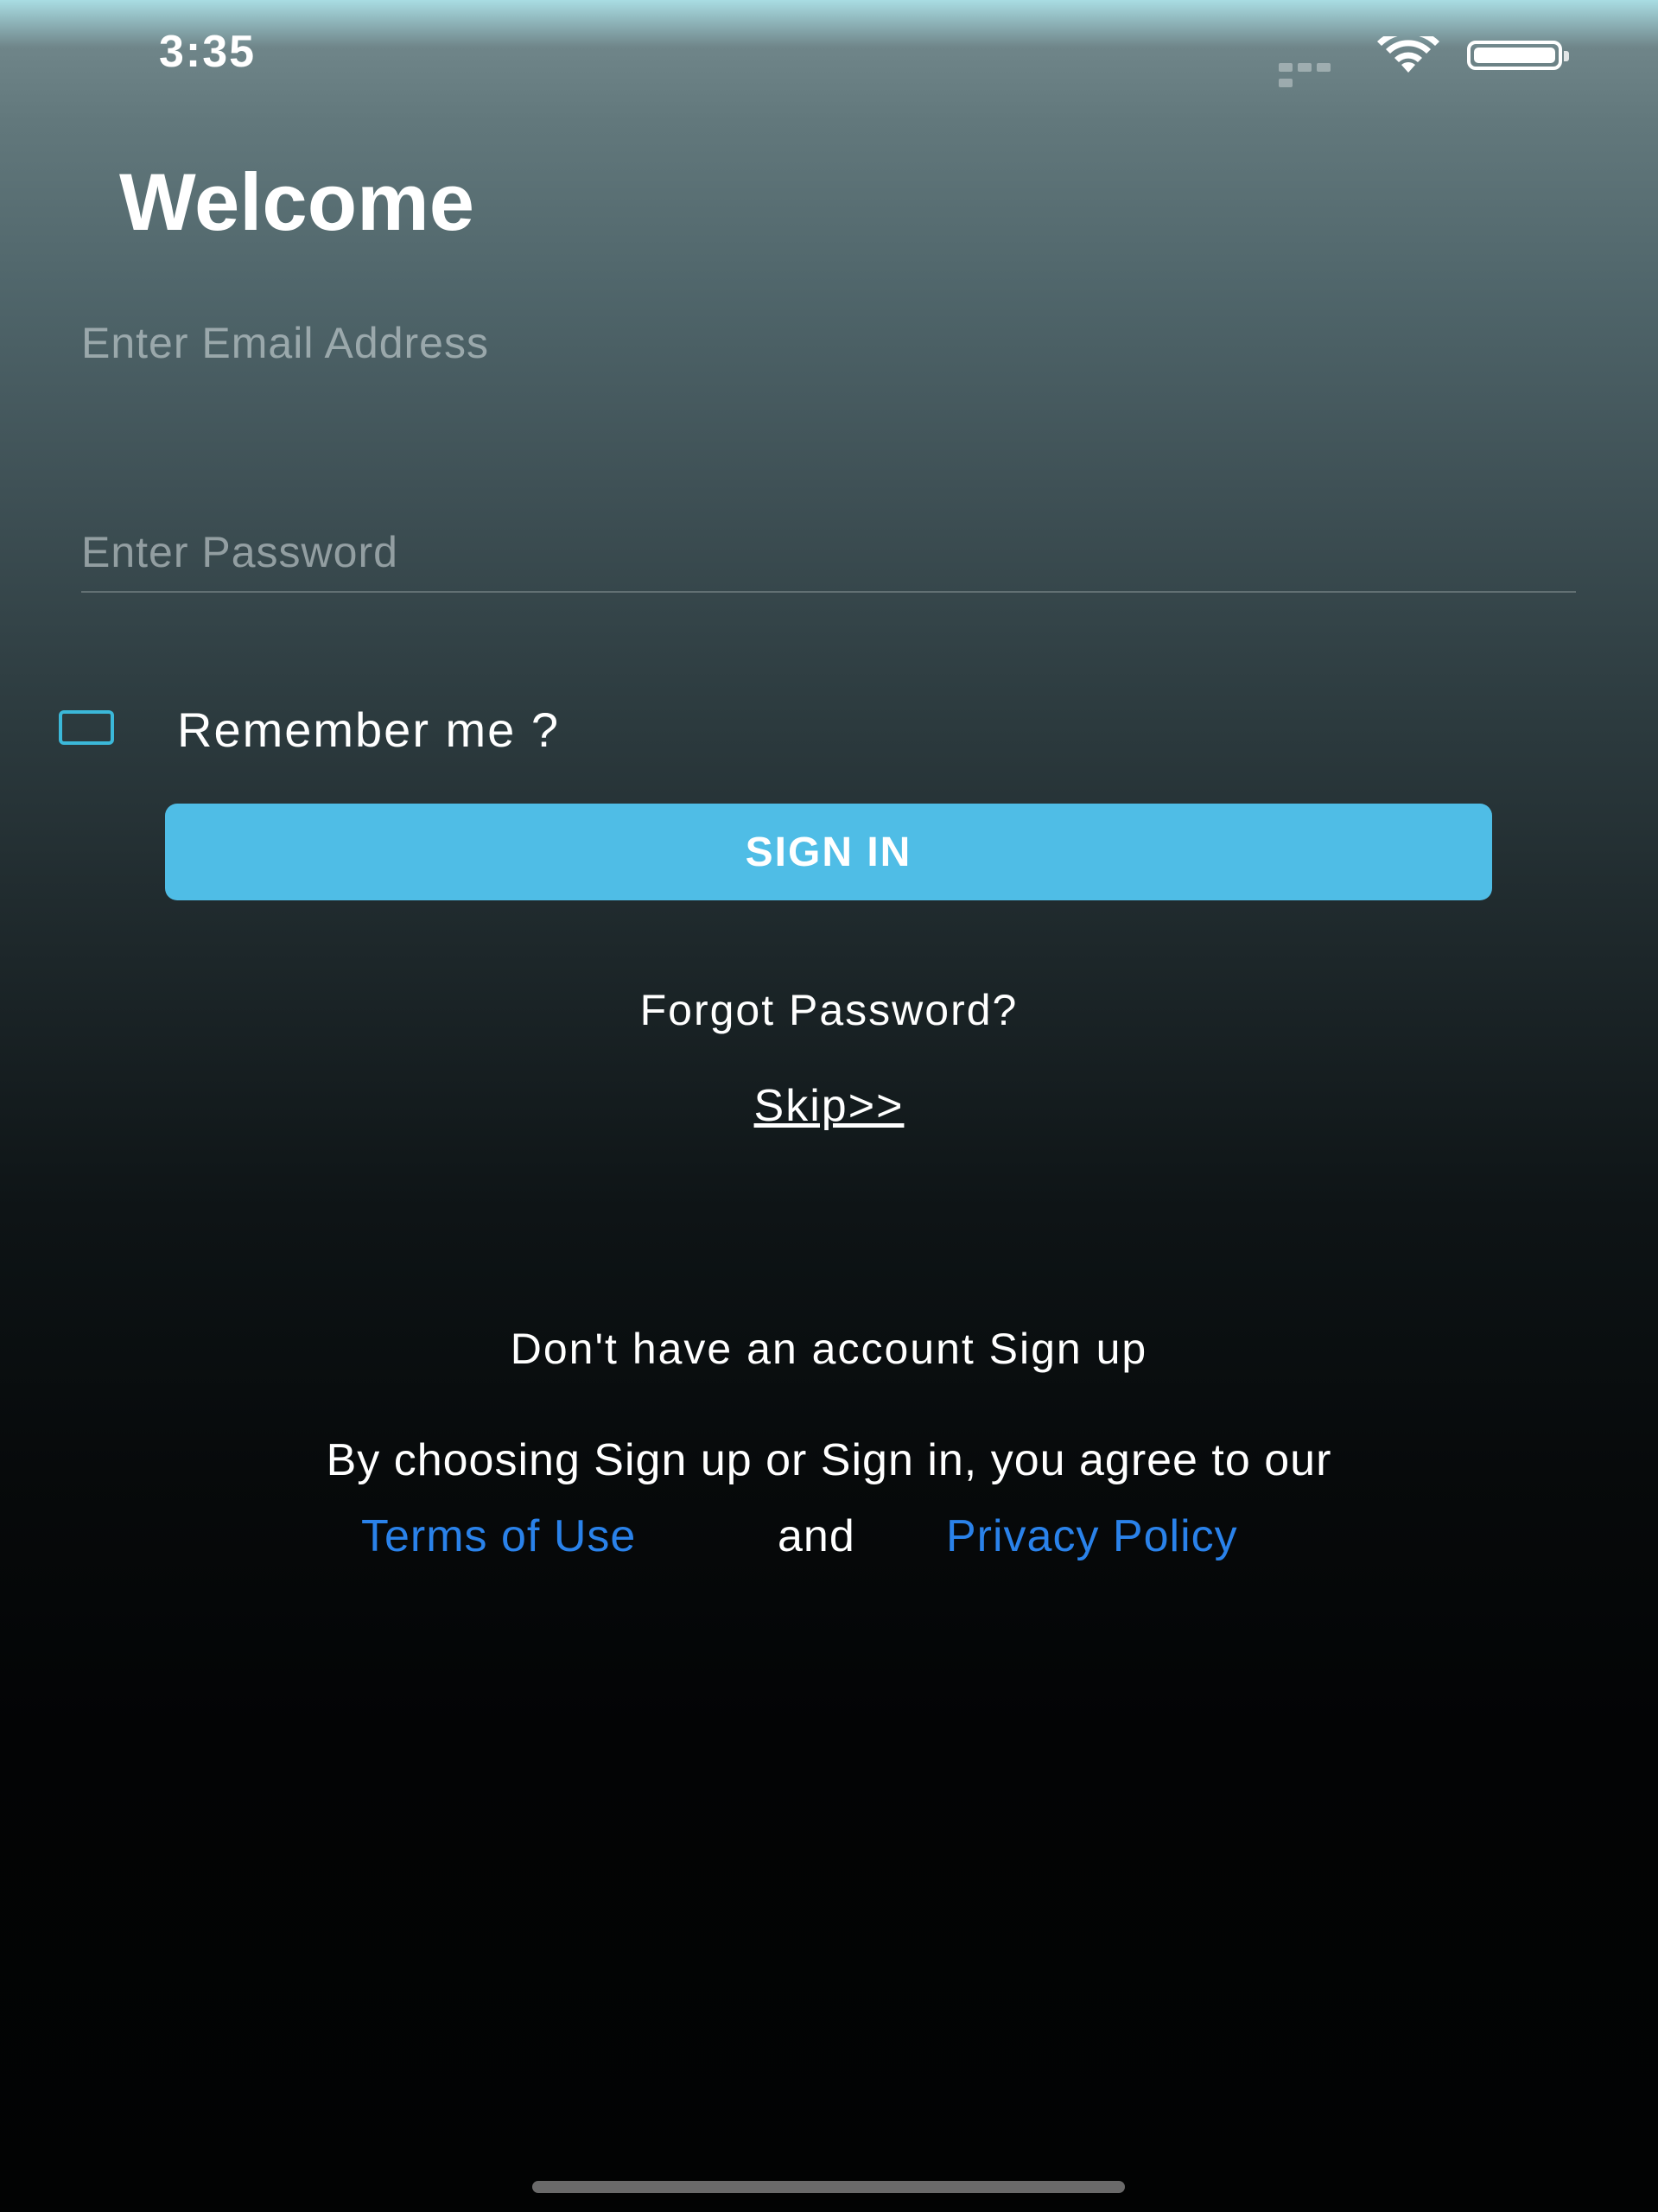 This screenshot has height=2212, width=1658. What do you see at coordinates (829, 1349) in the screenshot?
I see `sign-up-link: Don't have an account Sign up` at bounding box center [829, 1349].